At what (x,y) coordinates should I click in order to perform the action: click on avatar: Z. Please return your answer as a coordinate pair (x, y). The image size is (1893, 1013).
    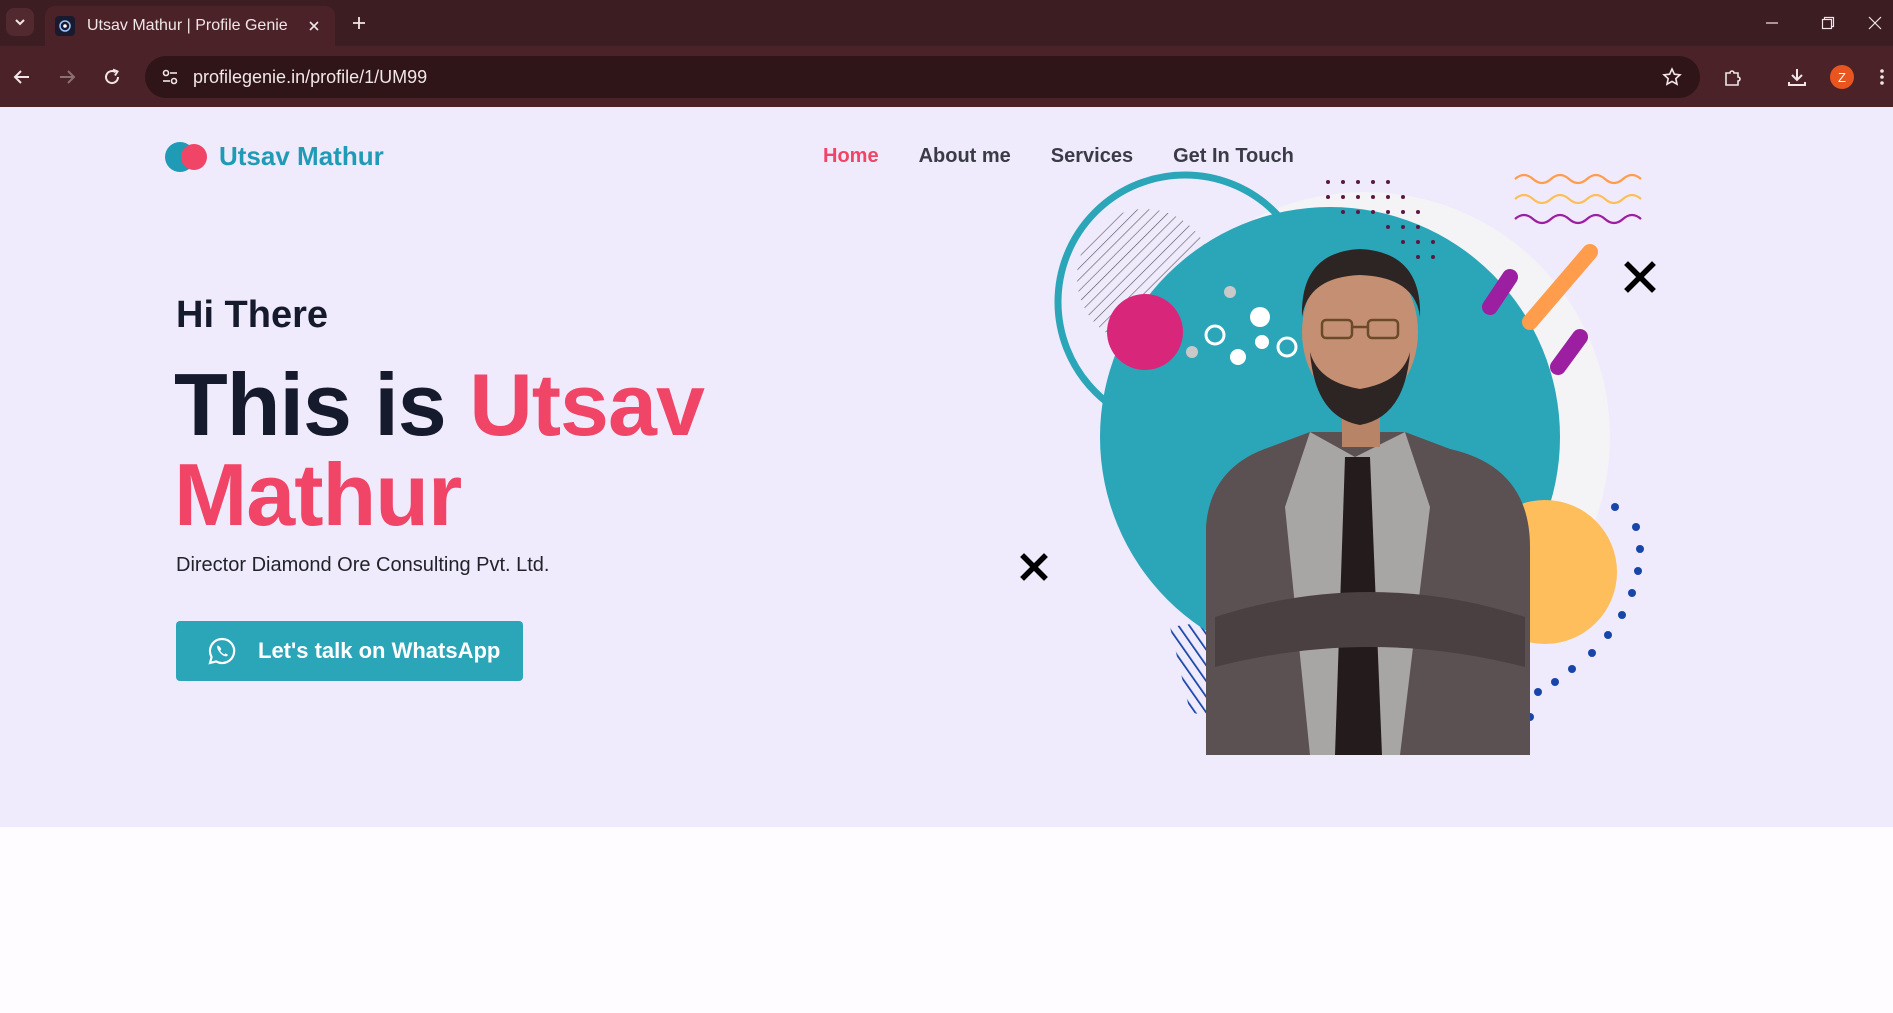
    Looking at the image, I should click on (1842, 77).